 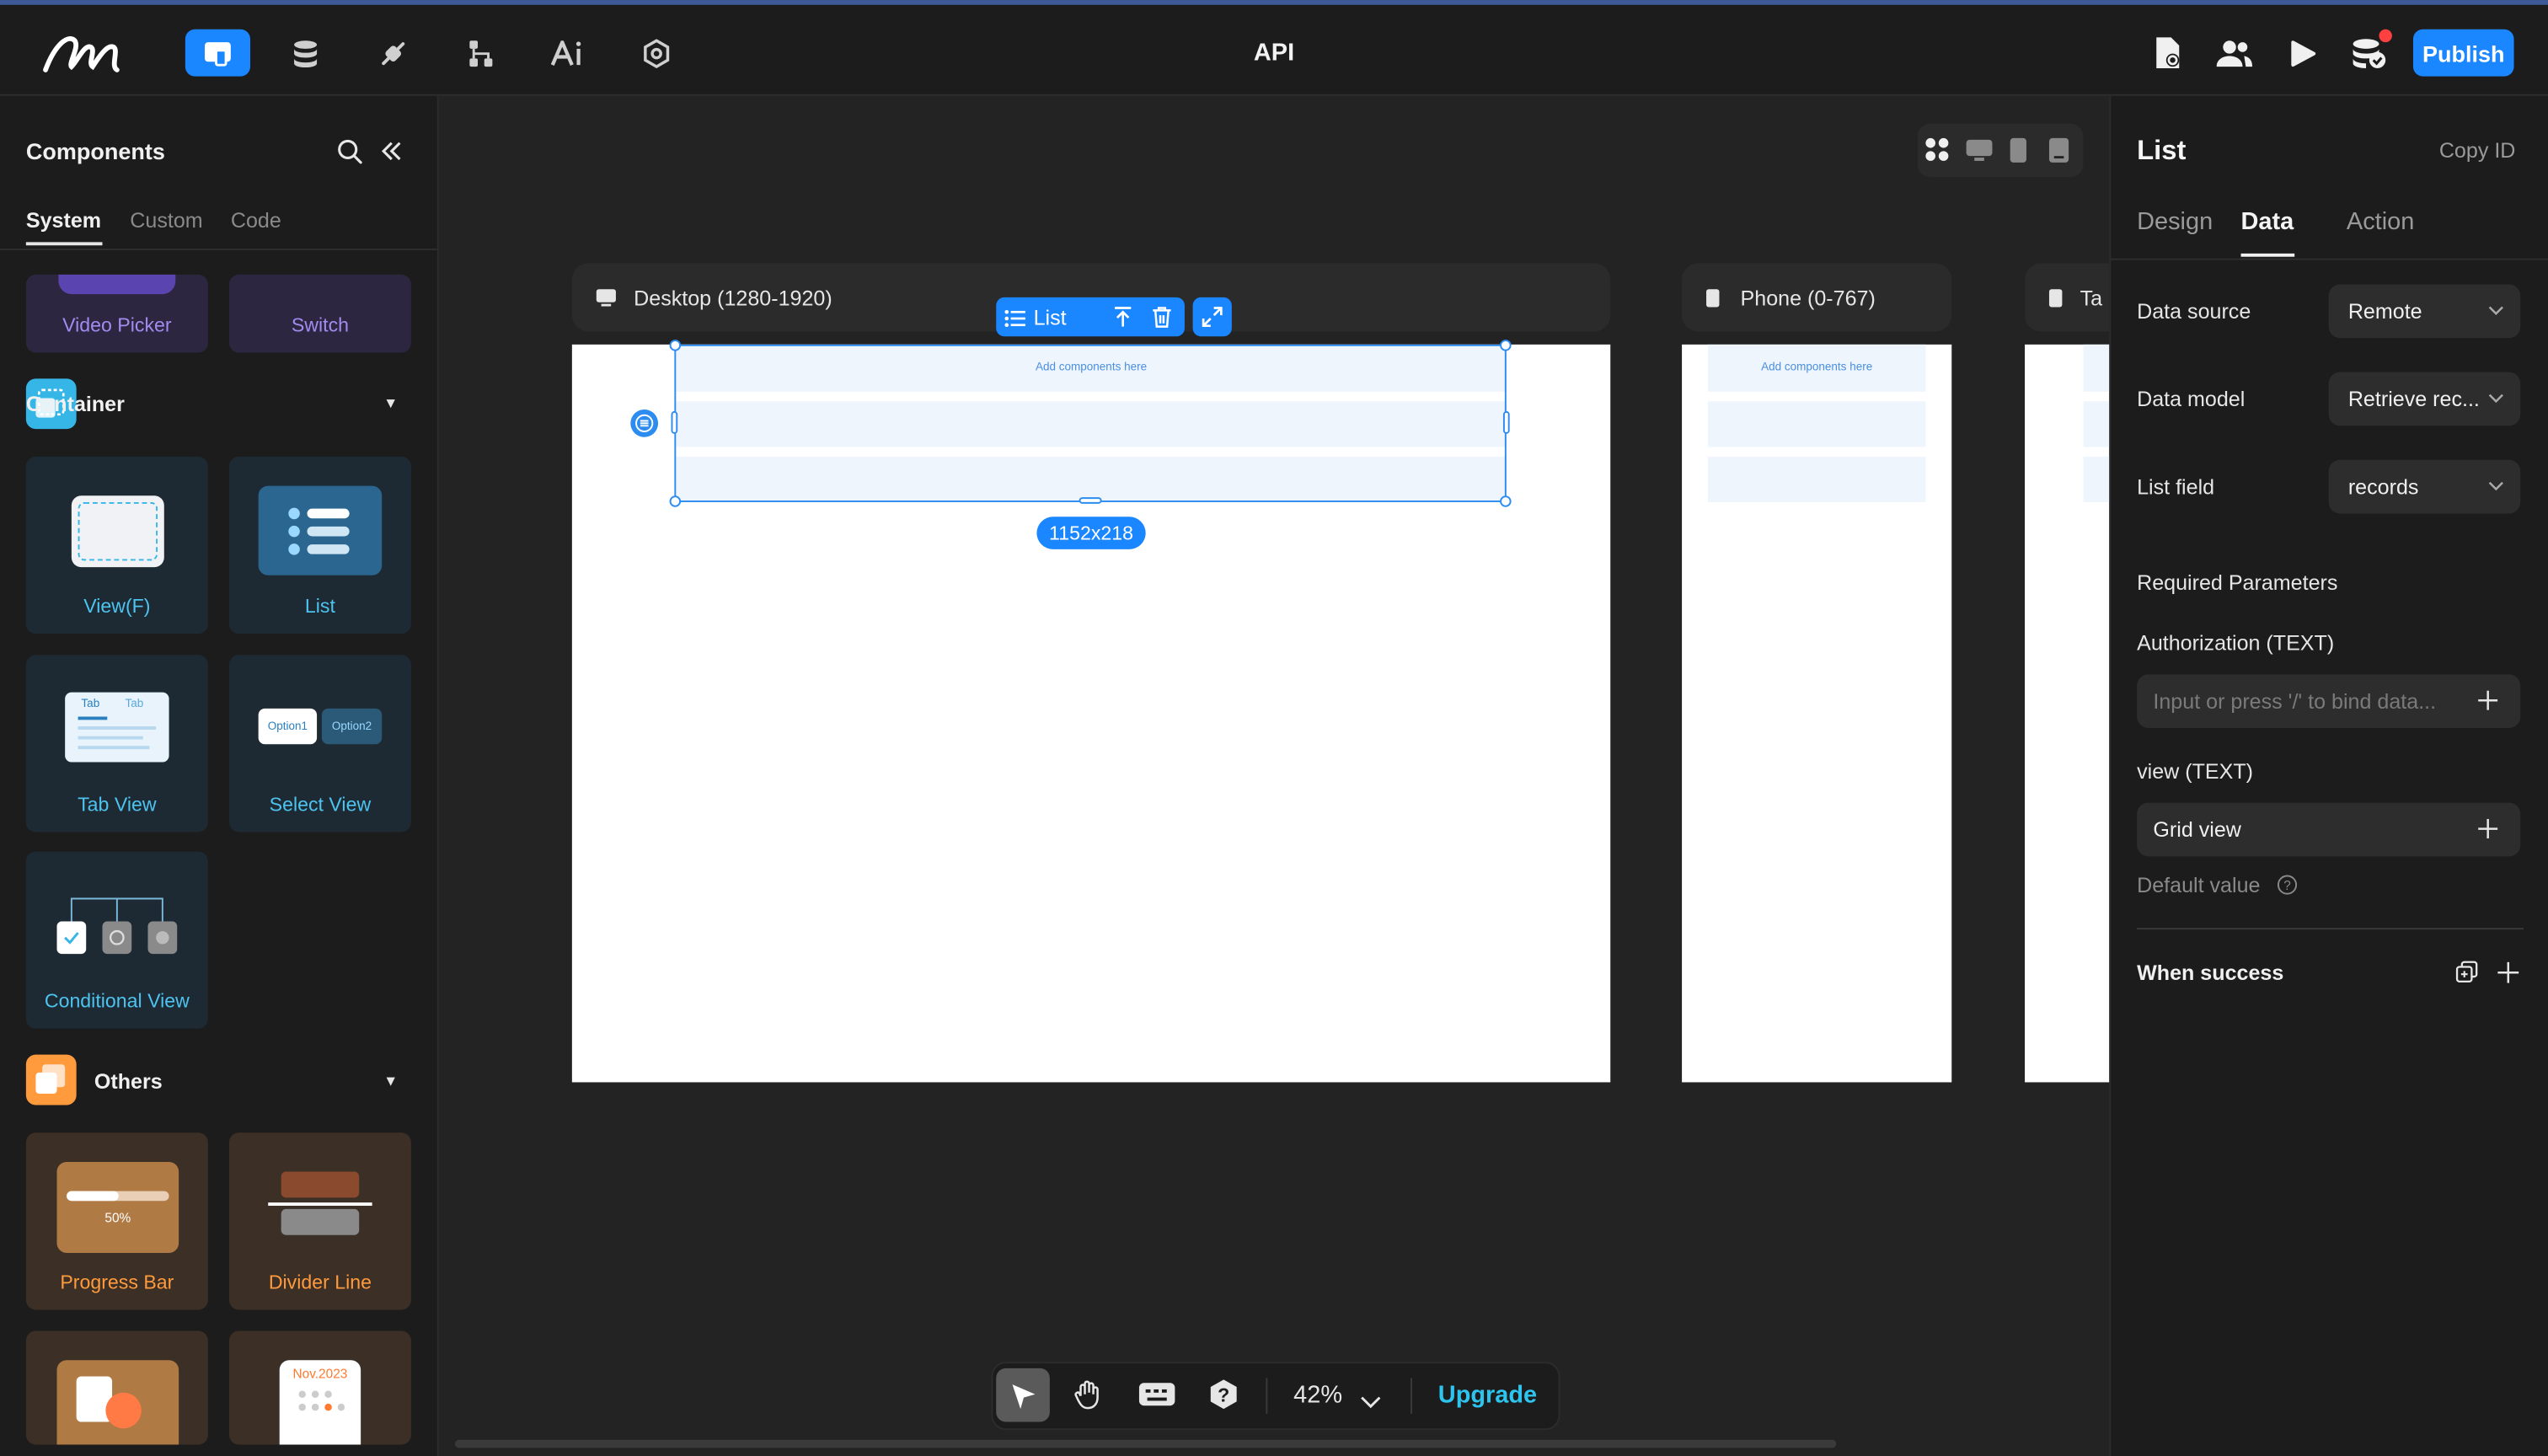 What do you see at coordinates (349, 155) in the screenshot?
I see `search-icon` at bounding box center [349, 155].